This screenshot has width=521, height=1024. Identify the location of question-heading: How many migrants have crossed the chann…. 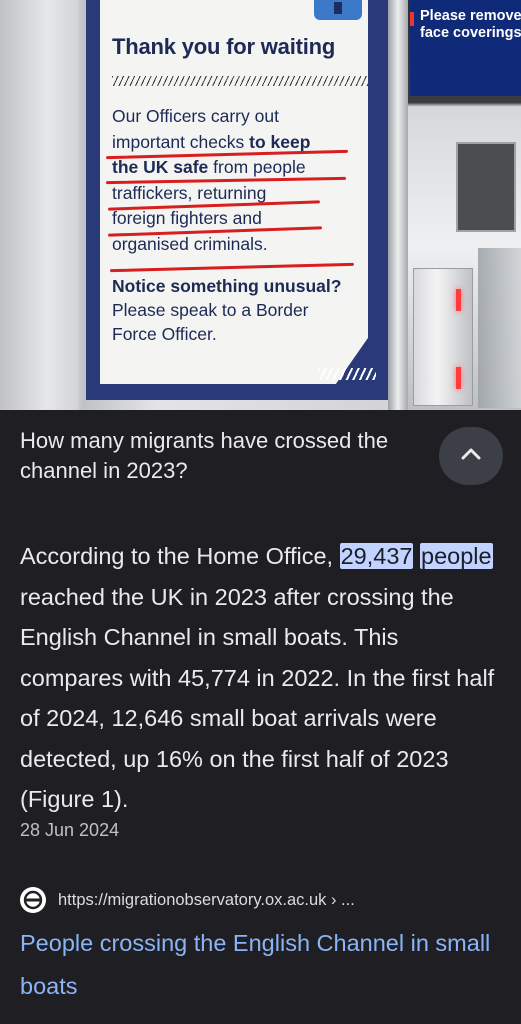
(230, 456).